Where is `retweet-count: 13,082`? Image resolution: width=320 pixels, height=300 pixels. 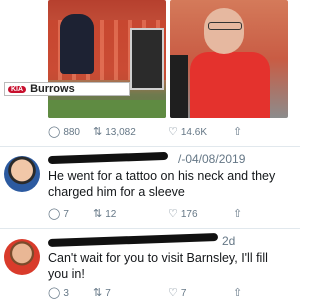 retweet-count: 13,082 is located at coordinates (120, 132).